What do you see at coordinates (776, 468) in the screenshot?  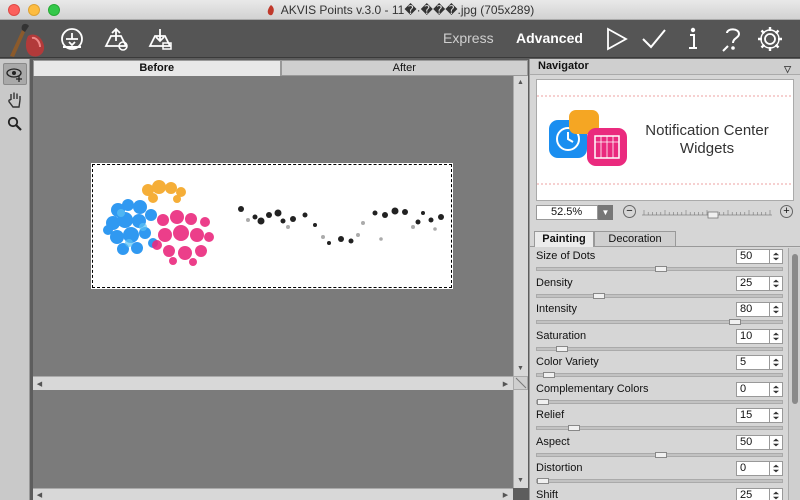 I see `distortion-stepper-icon` at bounding box center [776, 468].